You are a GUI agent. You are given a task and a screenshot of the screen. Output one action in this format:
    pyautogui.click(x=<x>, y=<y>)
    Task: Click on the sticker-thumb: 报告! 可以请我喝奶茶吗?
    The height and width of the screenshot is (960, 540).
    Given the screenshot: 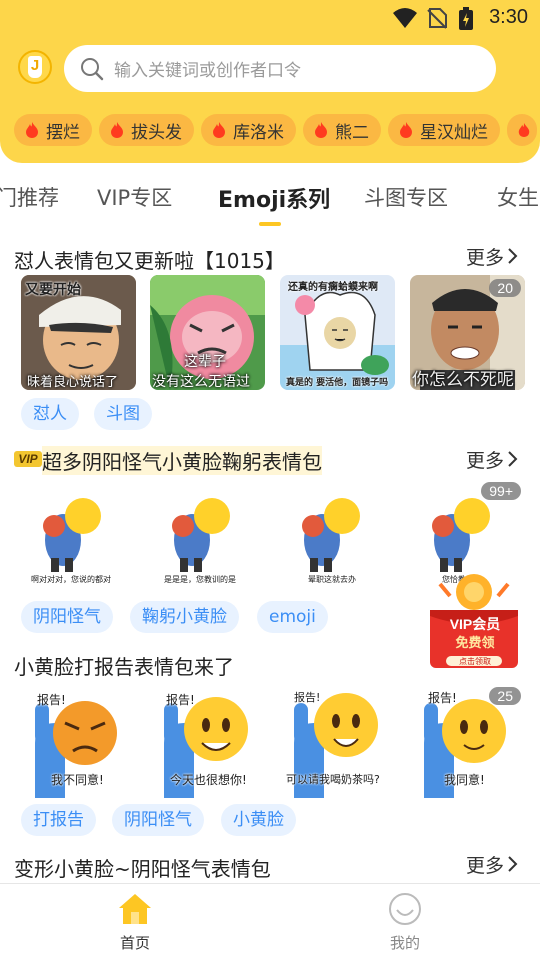 What is the action you would take?
    pyautogui.click(x=337, y=740)
    